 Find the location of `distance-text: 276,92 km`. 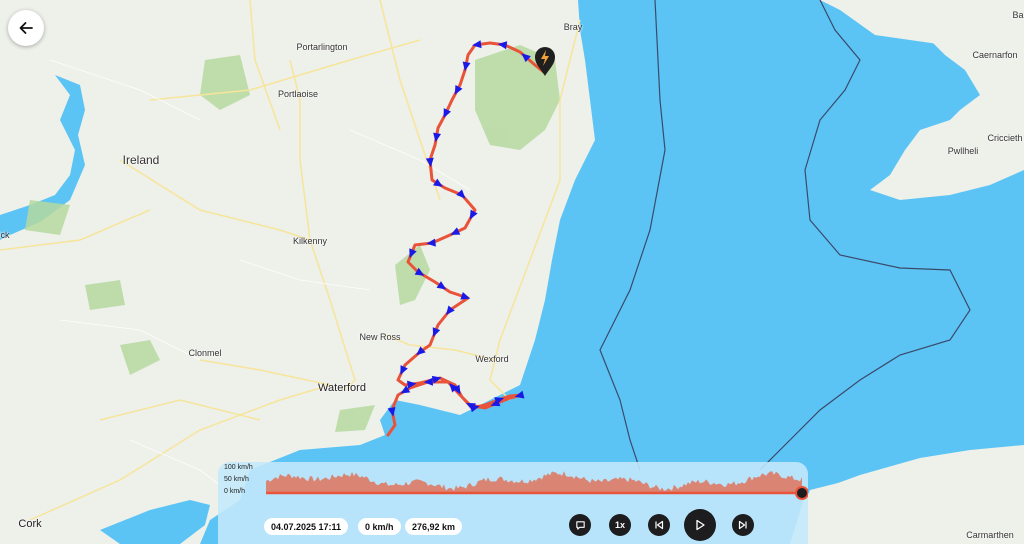

distance-text: 276,92 km is located at coordinates (434, 526).